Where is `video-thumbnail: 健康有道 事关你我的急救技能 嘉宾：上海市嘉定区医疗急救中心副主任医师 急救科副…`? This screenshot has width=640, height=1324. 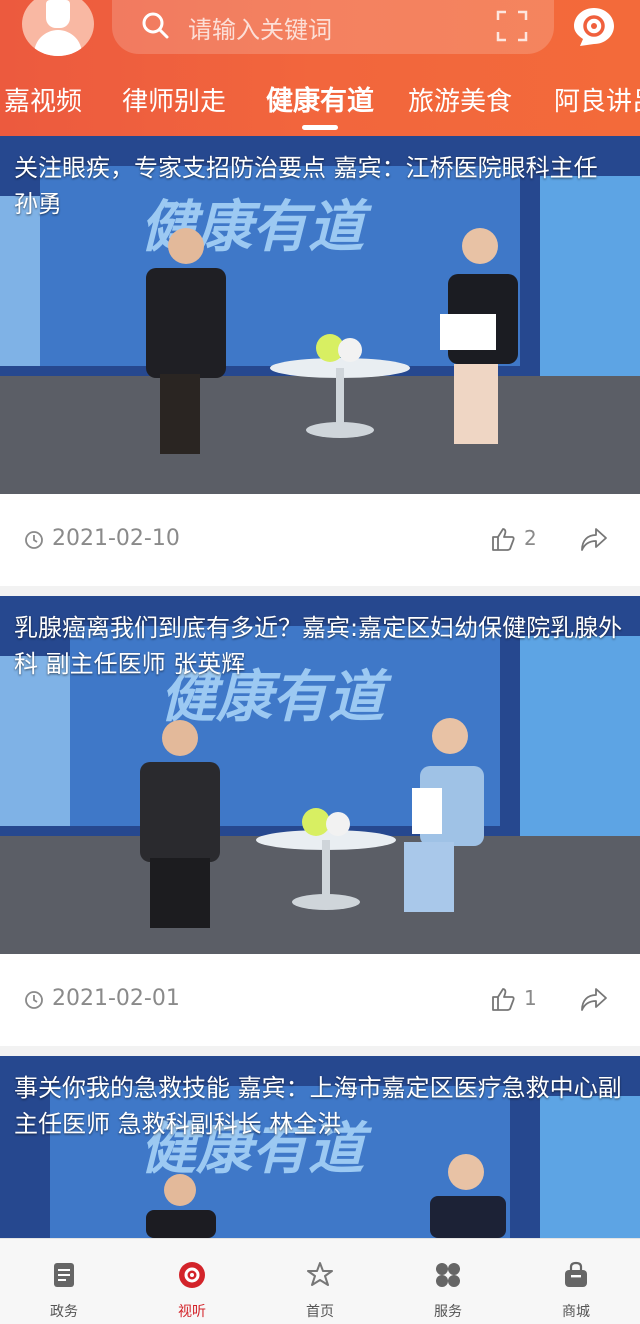 video-thumbnail: 健康有道 事关你我的急救技能 嘉宾：上海市嘉定区医疗急救中心副主任医师 急救科副… is located at coordinates (320, 1147).